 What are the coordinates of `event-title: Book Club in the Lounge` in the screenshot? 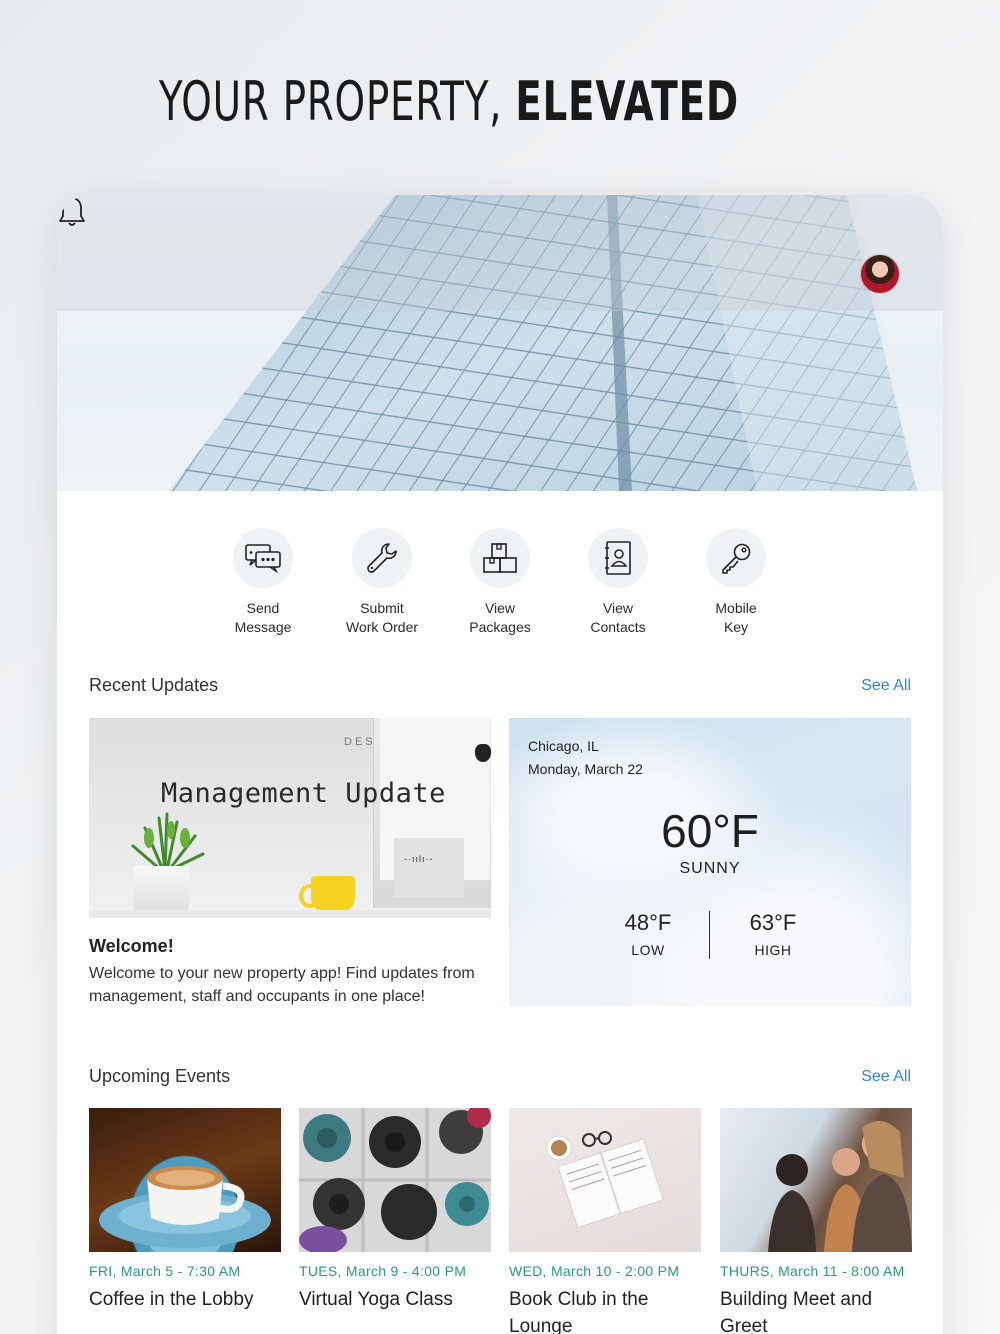 It's located at (579, 1311).